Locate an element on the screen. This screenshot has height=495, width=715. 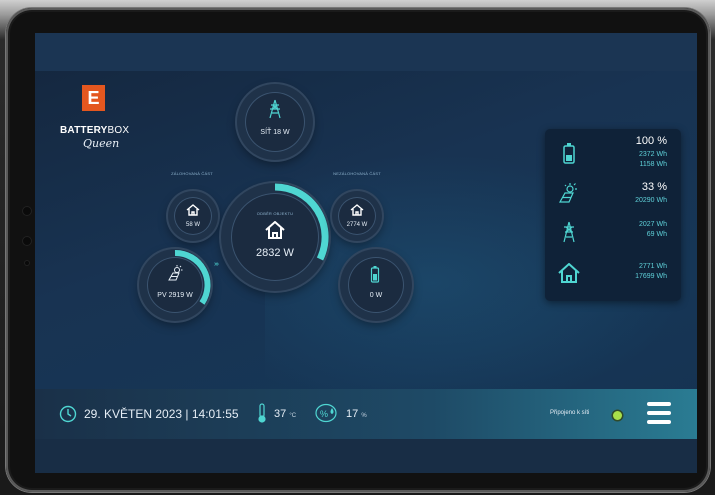
humidity-icon: % is located at coordinates (326, 413).